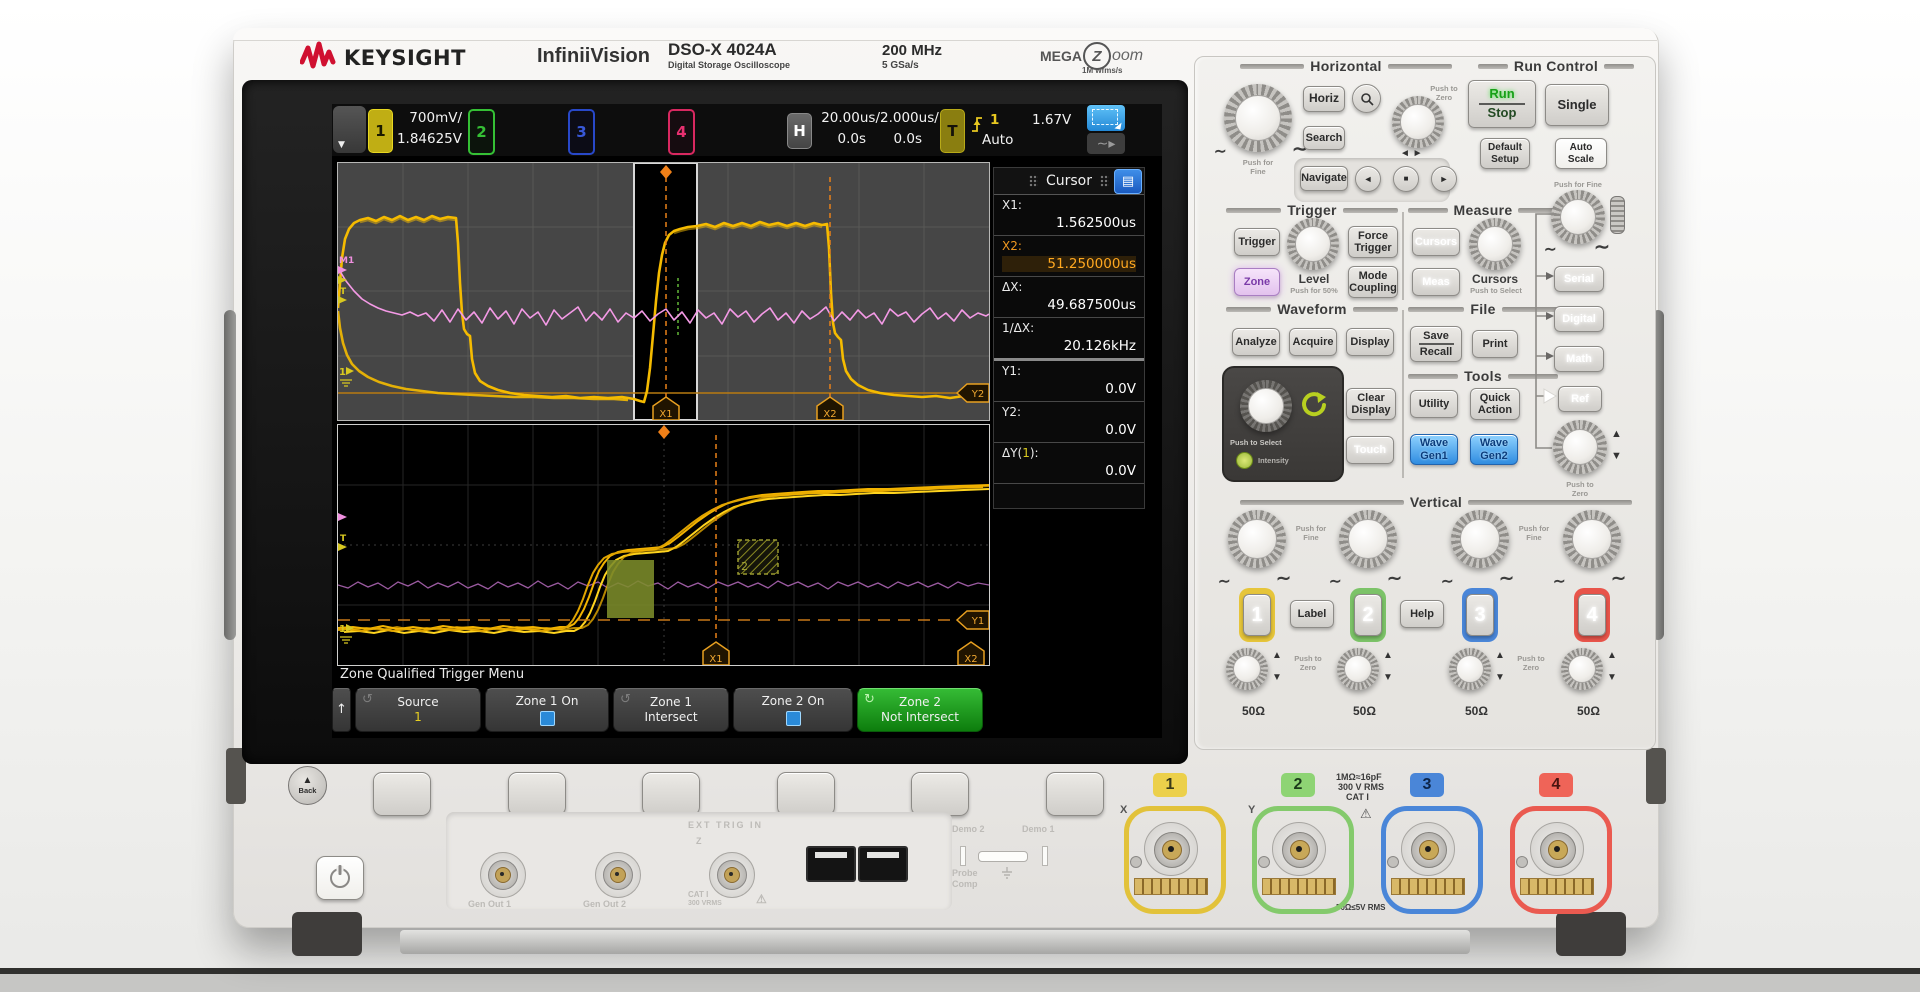  I want to click on y-axis-label: Y, so click(1252, 810).